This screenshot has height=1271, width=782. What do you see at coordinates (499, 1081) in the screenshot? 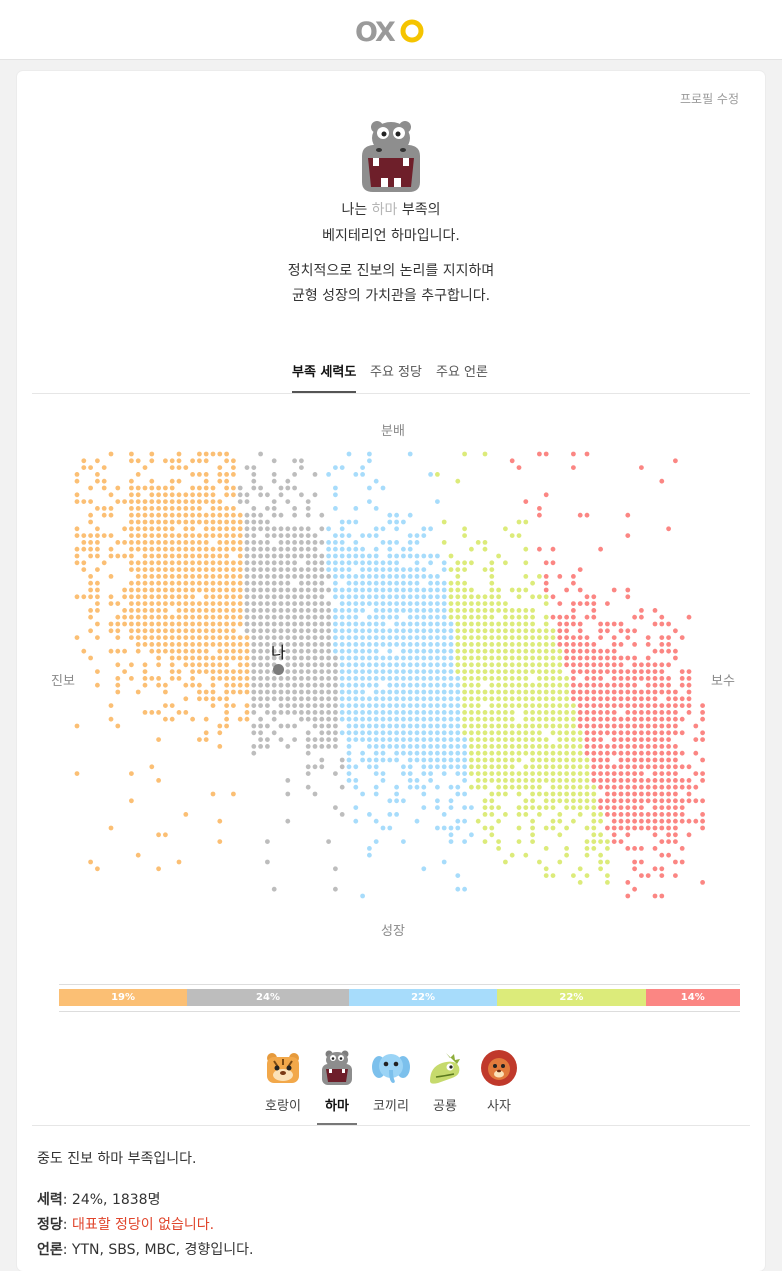
I see `tribe-tab-lion: 사자` at bounding box center [499, 1081].